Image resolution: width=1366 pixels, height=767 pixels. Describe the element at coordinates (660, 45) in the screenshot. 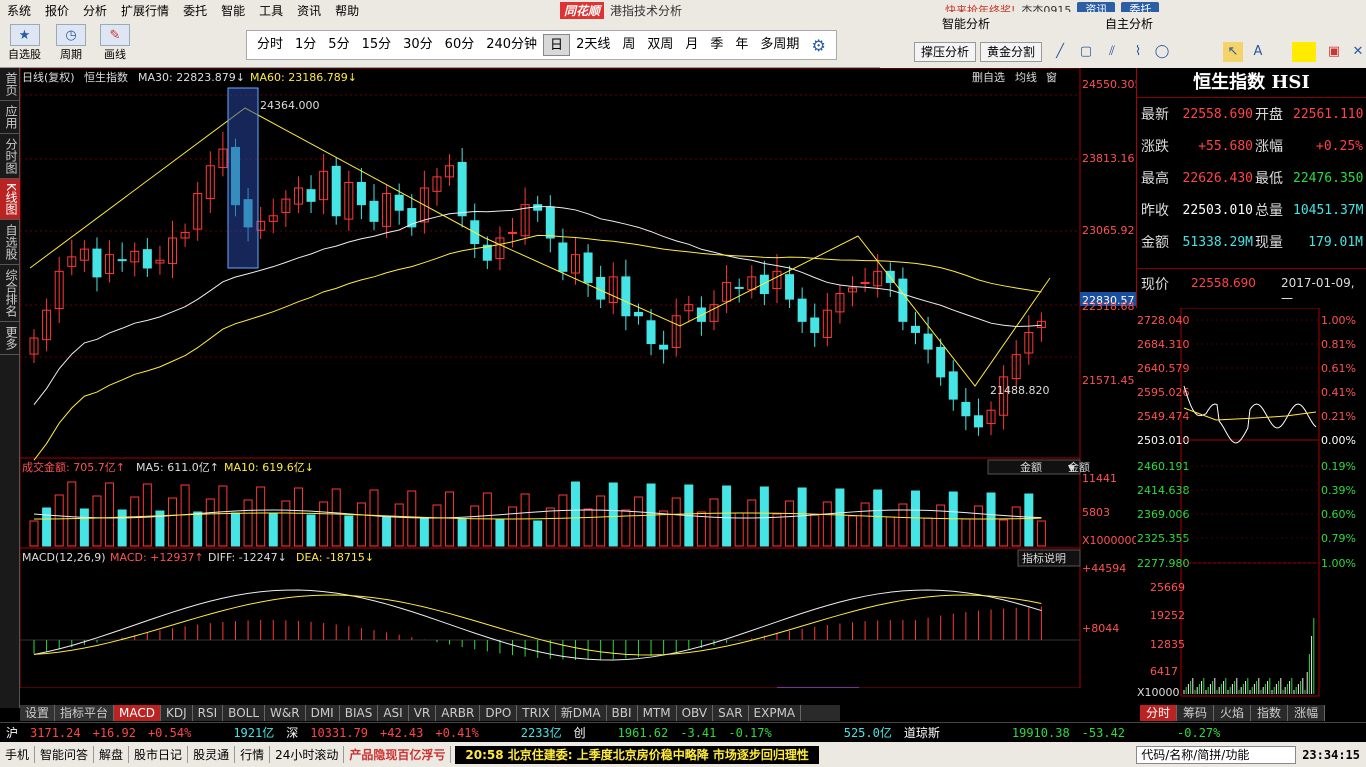

I see `period-10: 双周` at that location.